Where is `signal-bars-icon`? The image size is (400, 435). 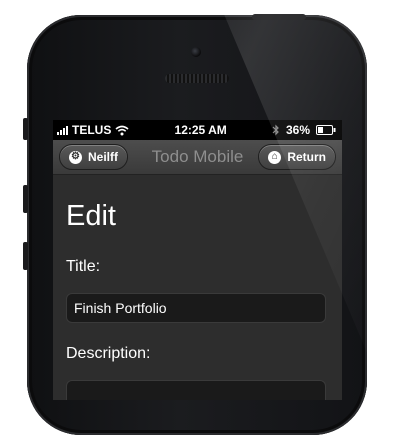
signal-bars-icon is located at coordinates (62, 130).